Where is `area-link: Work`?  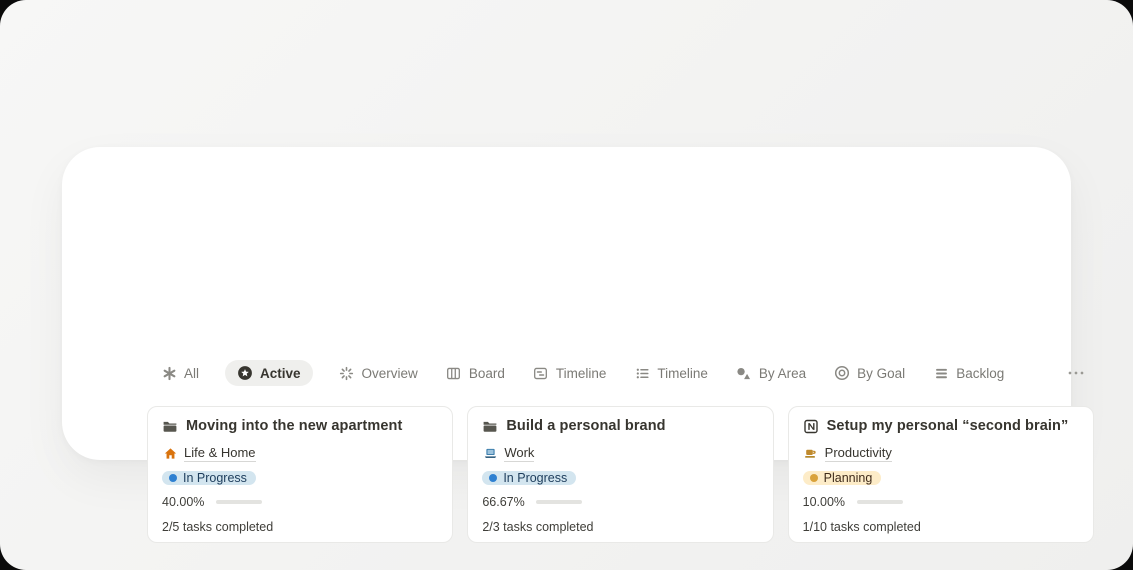 area-link: Work is located at coordinates (519, 454).